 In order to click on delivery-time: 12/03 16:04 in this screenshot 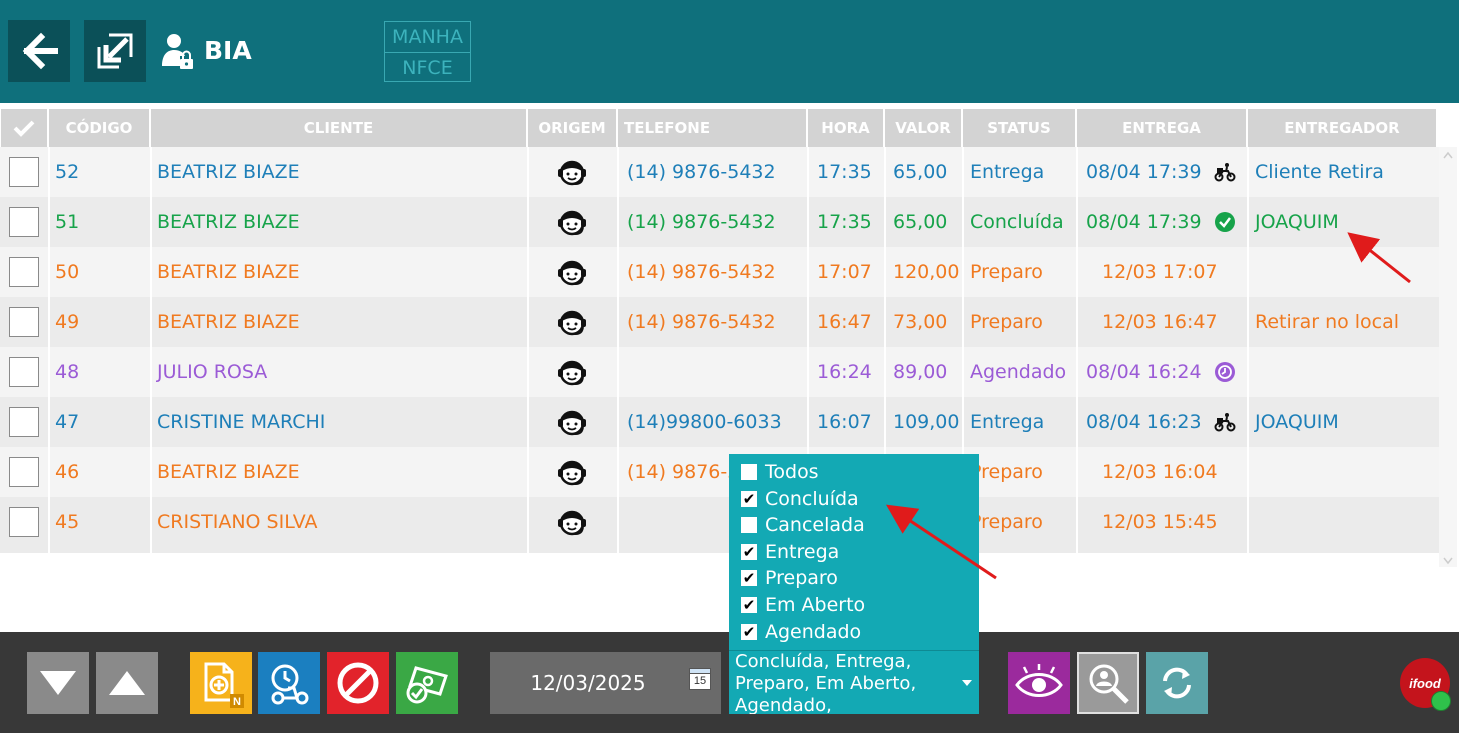, I will do `click(1161, 472)`.